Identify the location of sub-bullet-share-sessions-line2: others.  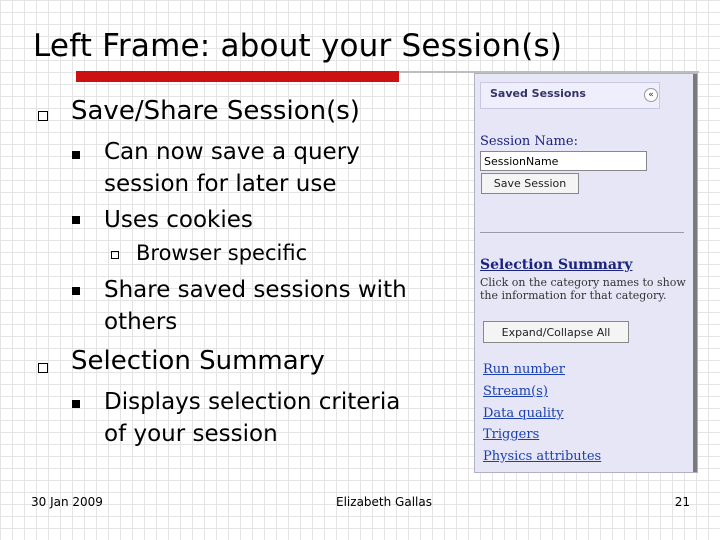
(141, 322).